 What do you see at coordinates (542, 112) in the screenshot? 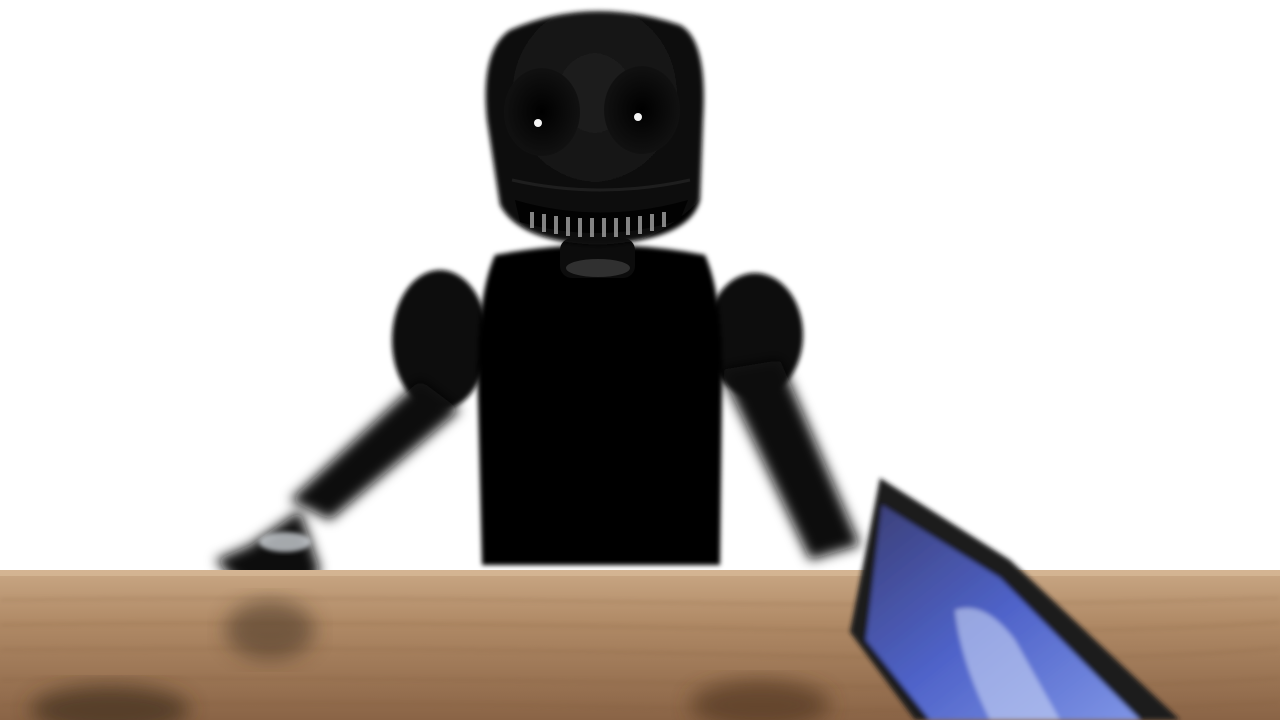
I see `left-eye-socket` at bounding box center [542, 112].